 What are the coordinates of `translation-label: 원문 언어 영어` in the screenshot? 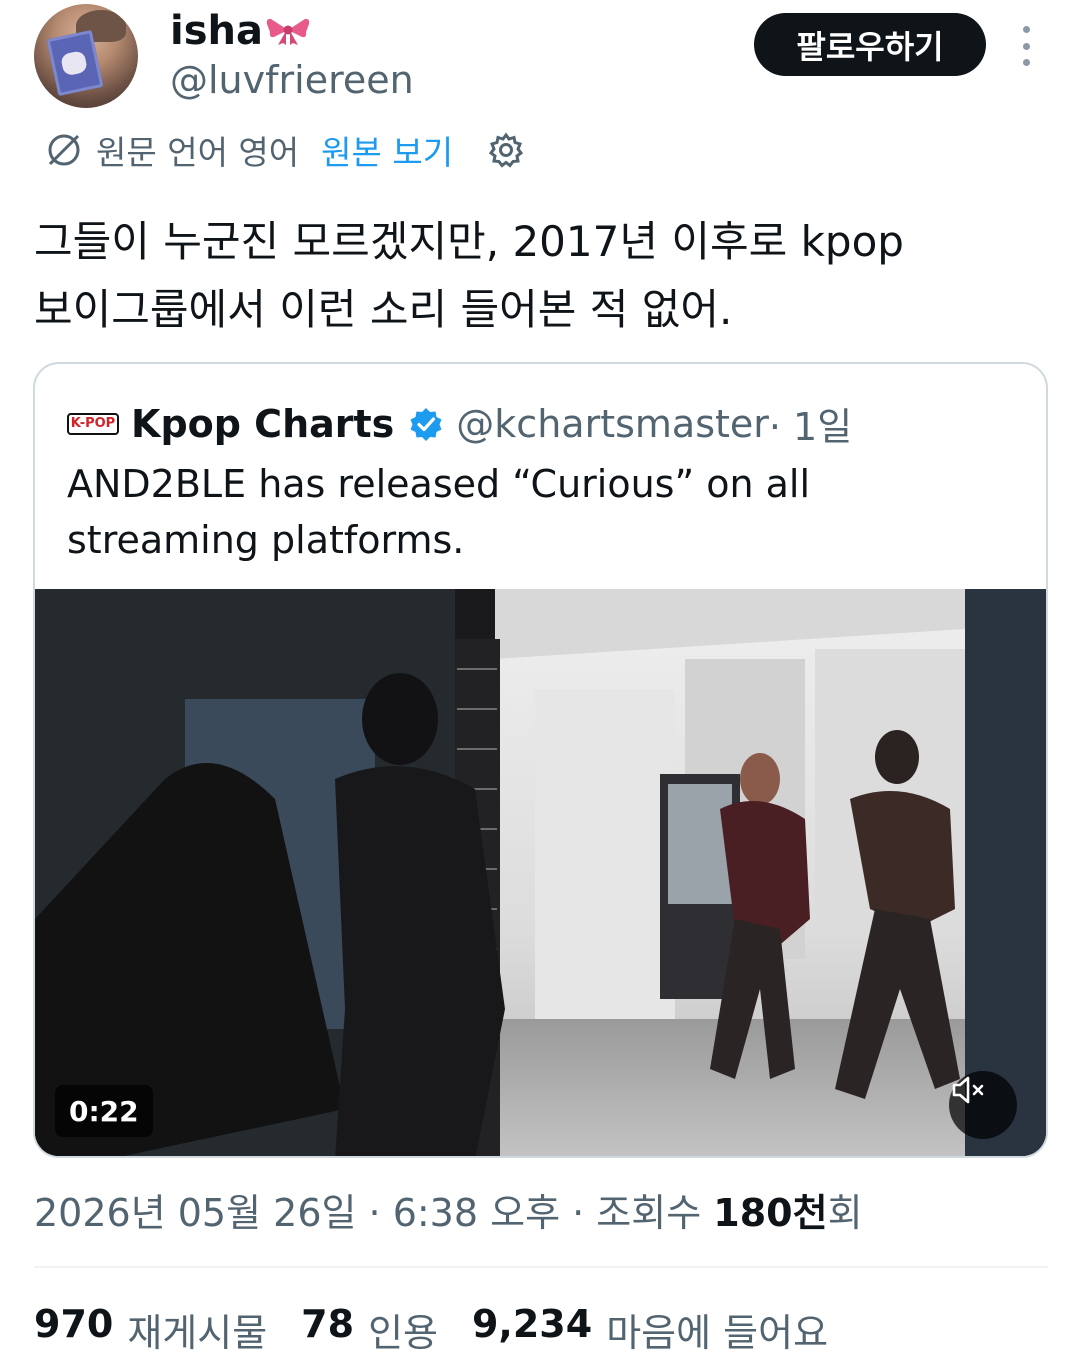 It's located at (198, 152).